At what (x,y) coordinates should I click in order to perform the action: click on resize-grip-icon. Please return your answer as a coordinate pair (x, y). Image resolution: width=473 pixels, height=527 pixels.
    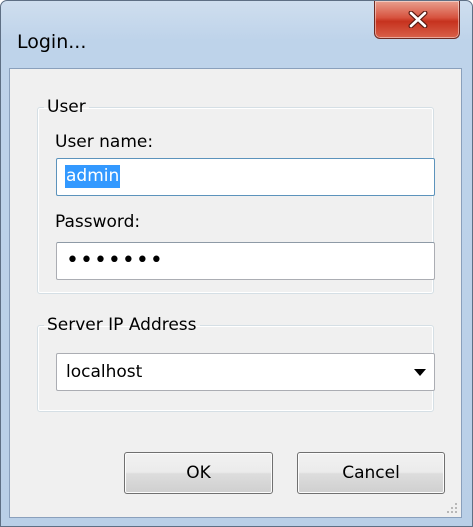
    Looking at the image, I should click on (452, 508).